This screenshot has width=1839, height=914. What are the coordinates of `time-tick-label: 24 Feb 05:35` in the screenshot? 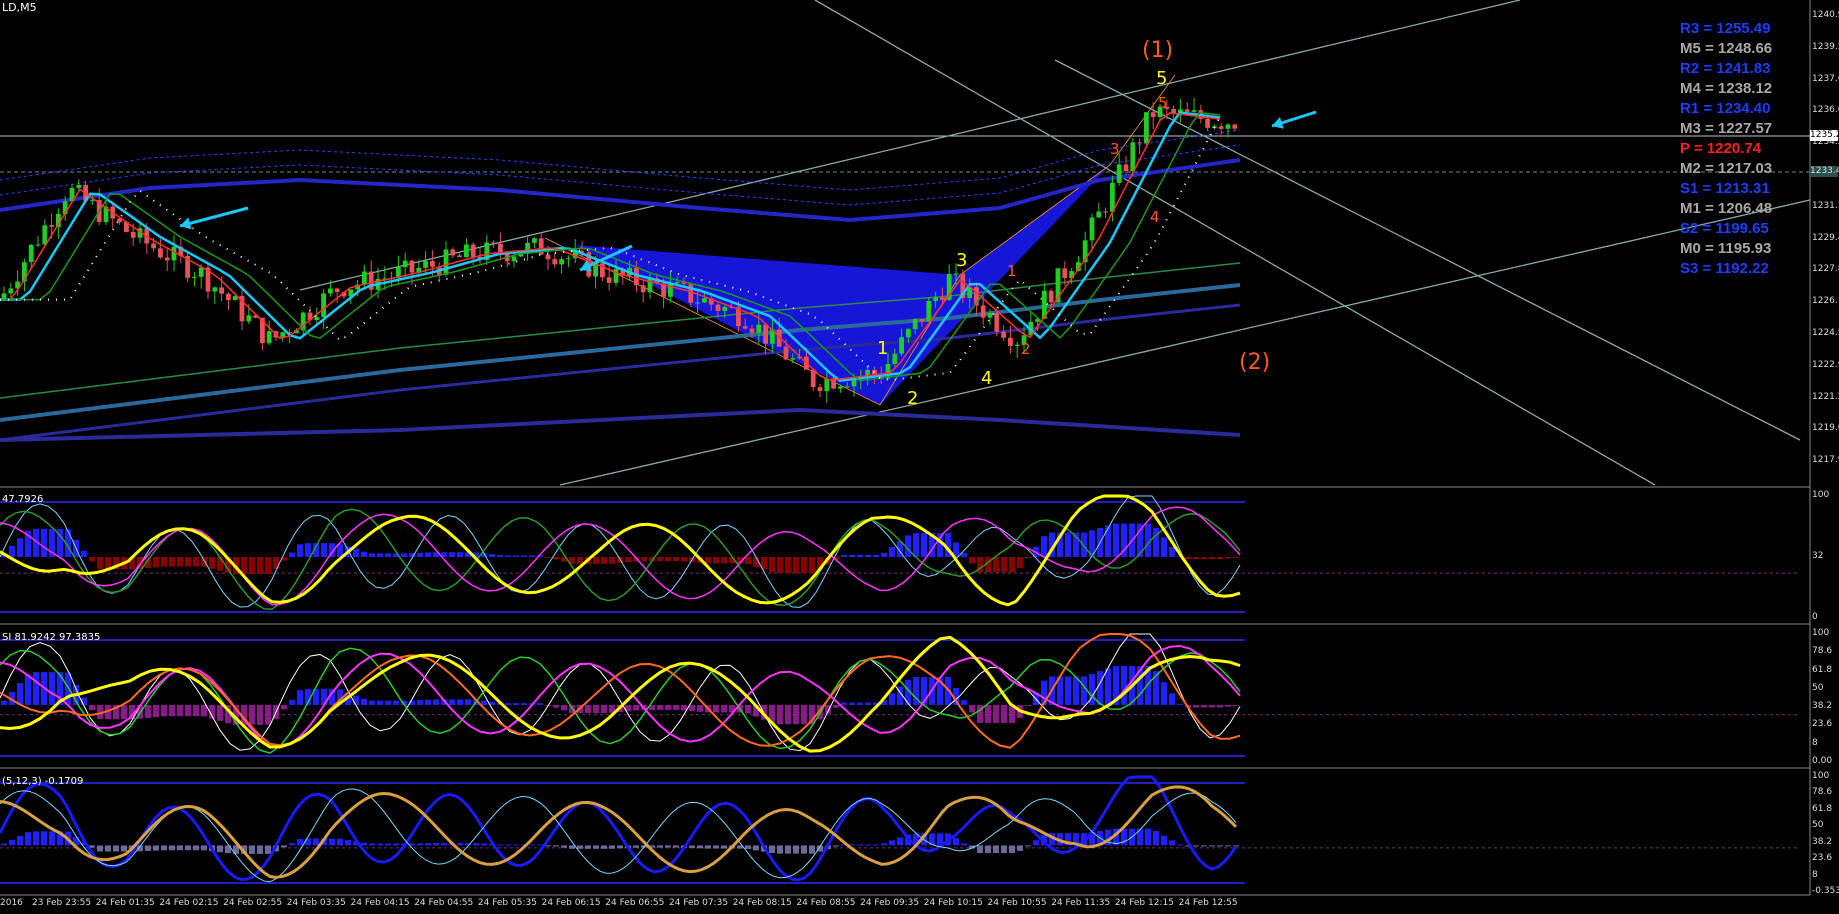 It's located at (507, 903).